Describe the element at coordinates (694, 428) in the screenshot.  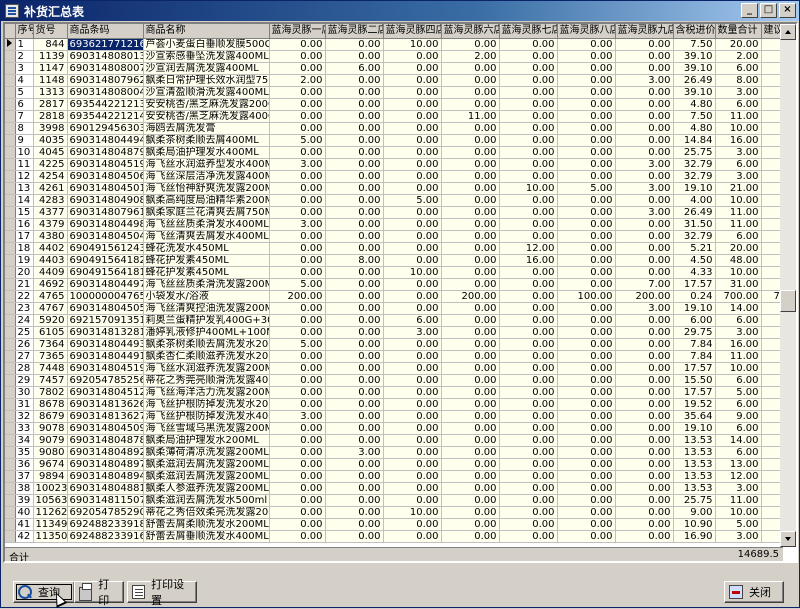
I see `table-cell: 19.10` at that location.